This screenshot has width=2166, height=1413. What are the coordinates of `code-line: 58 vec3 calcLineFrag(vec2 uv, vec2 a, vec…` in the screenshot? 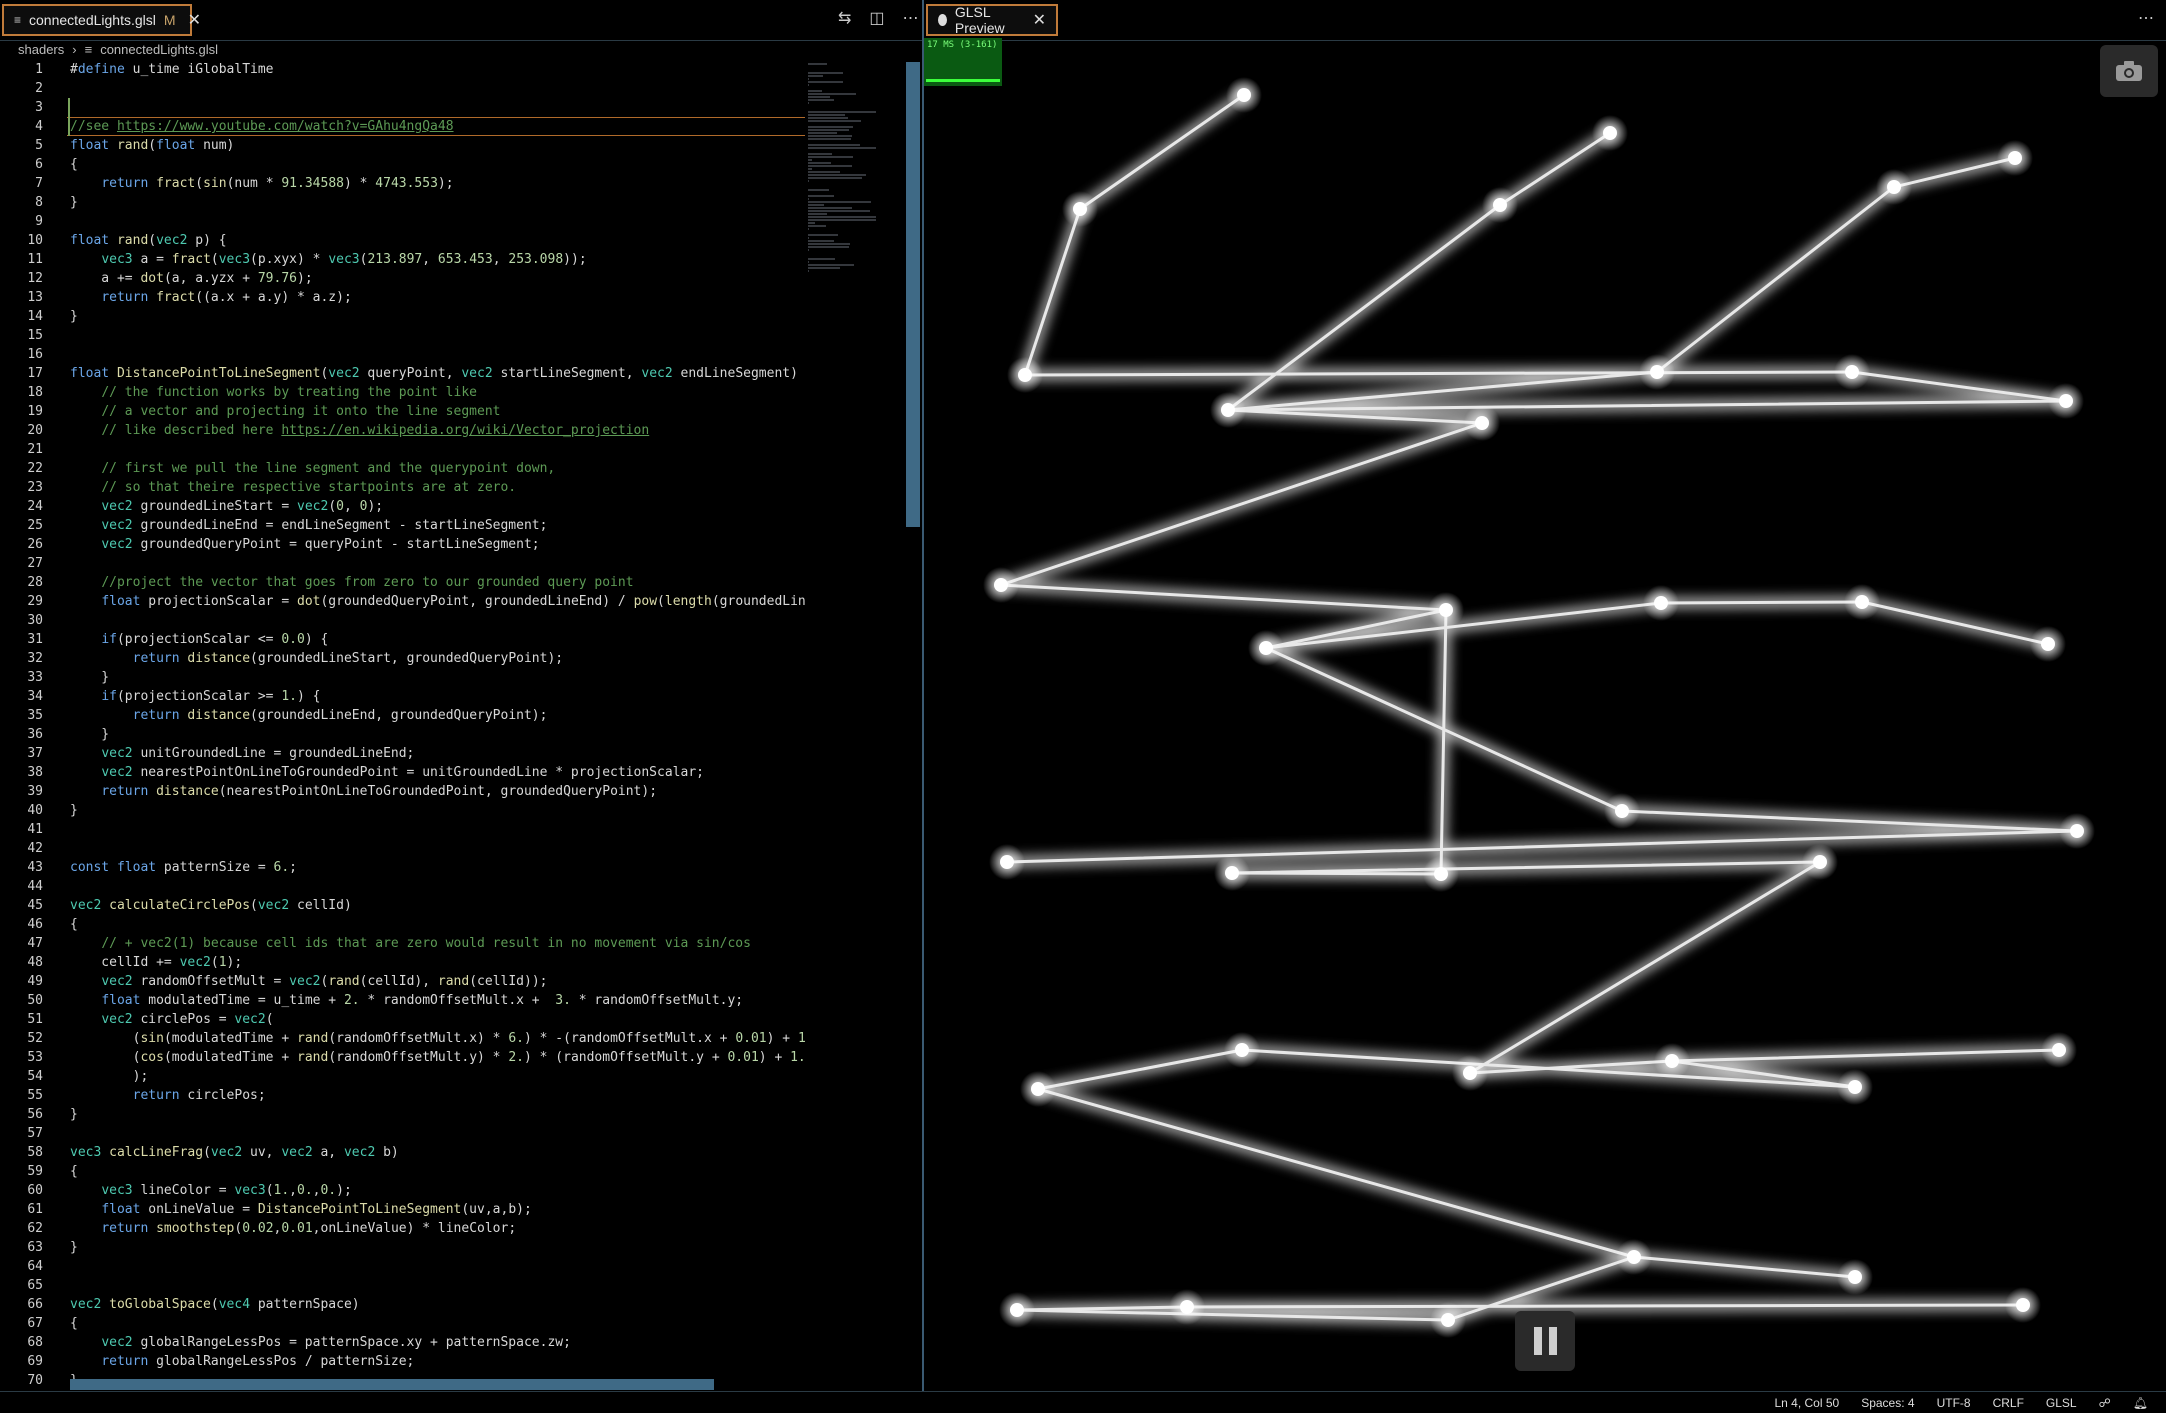 It's located at (402, 1152).